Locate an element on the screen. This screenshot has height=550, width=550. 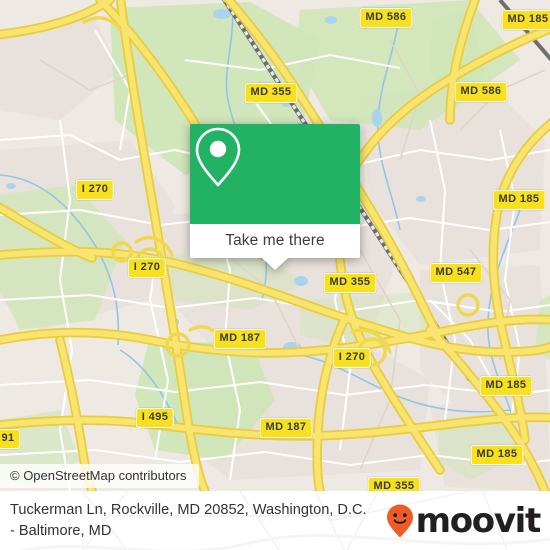
popup-card-header is located at coordinates (275, 174).